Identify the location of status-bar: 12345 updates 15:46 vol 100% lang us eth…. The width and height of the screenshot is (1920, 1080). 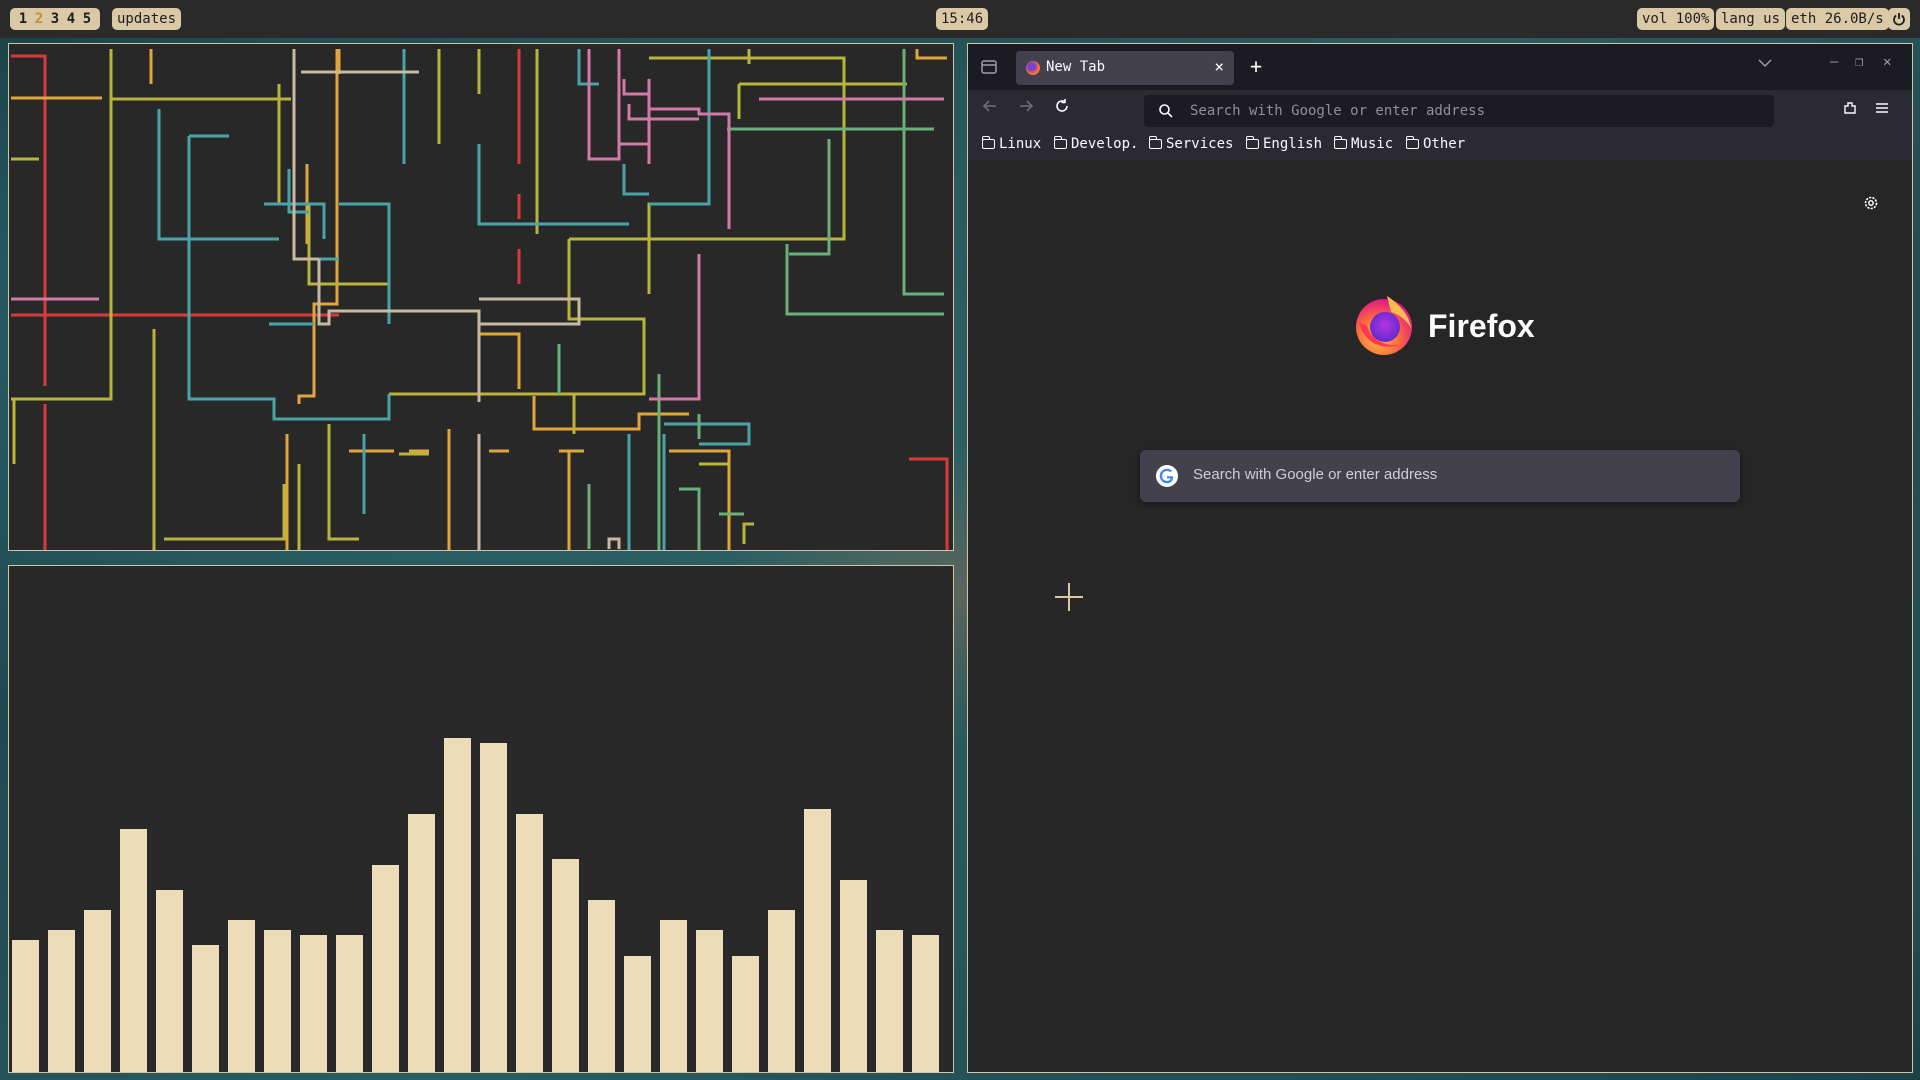
(960, 19).